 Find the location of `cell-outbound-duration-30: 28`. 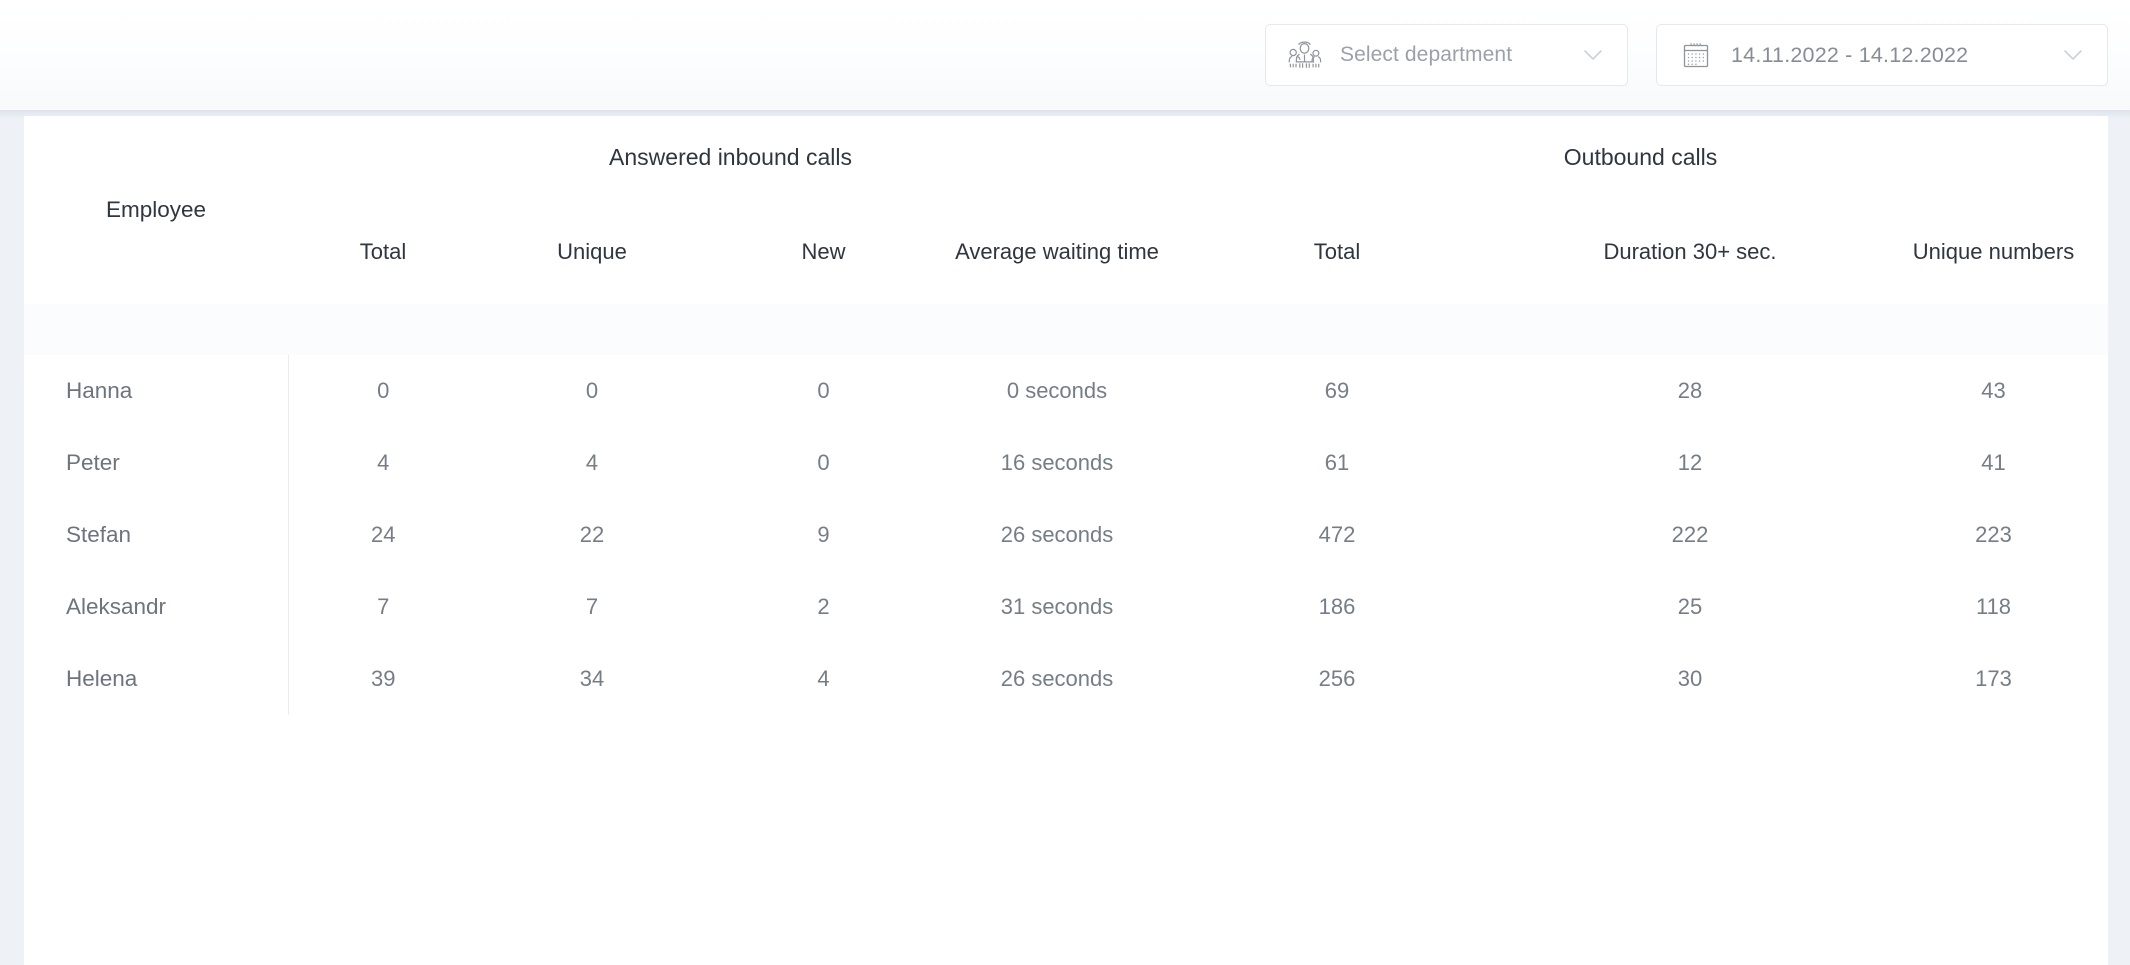

cell-outbound-duration-30: 28 is located at coordinates (1690, 390).